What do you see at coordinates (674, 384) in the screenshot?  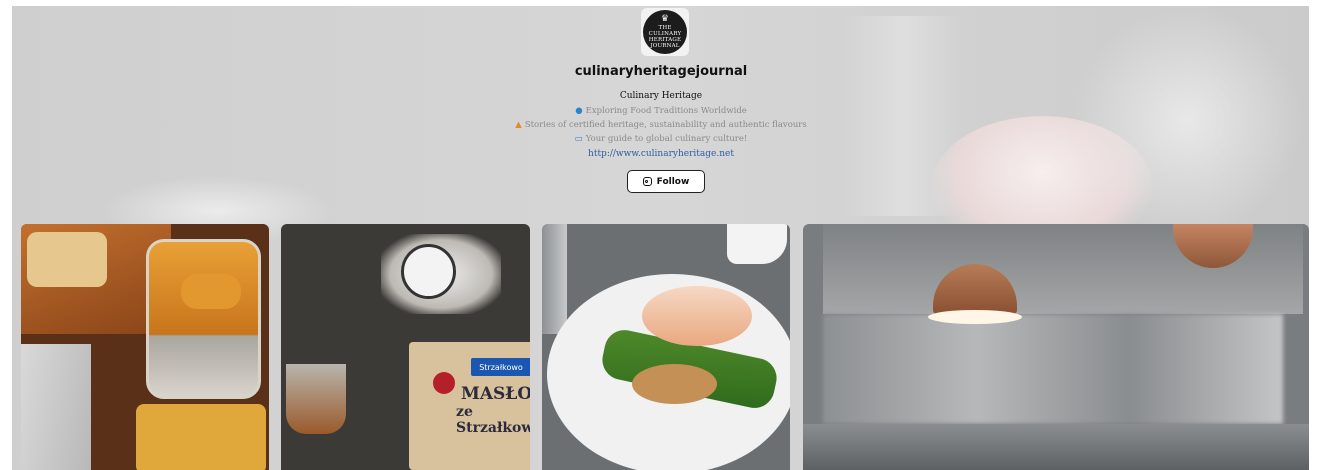 I see `potato` at bounding box center [674, 384].